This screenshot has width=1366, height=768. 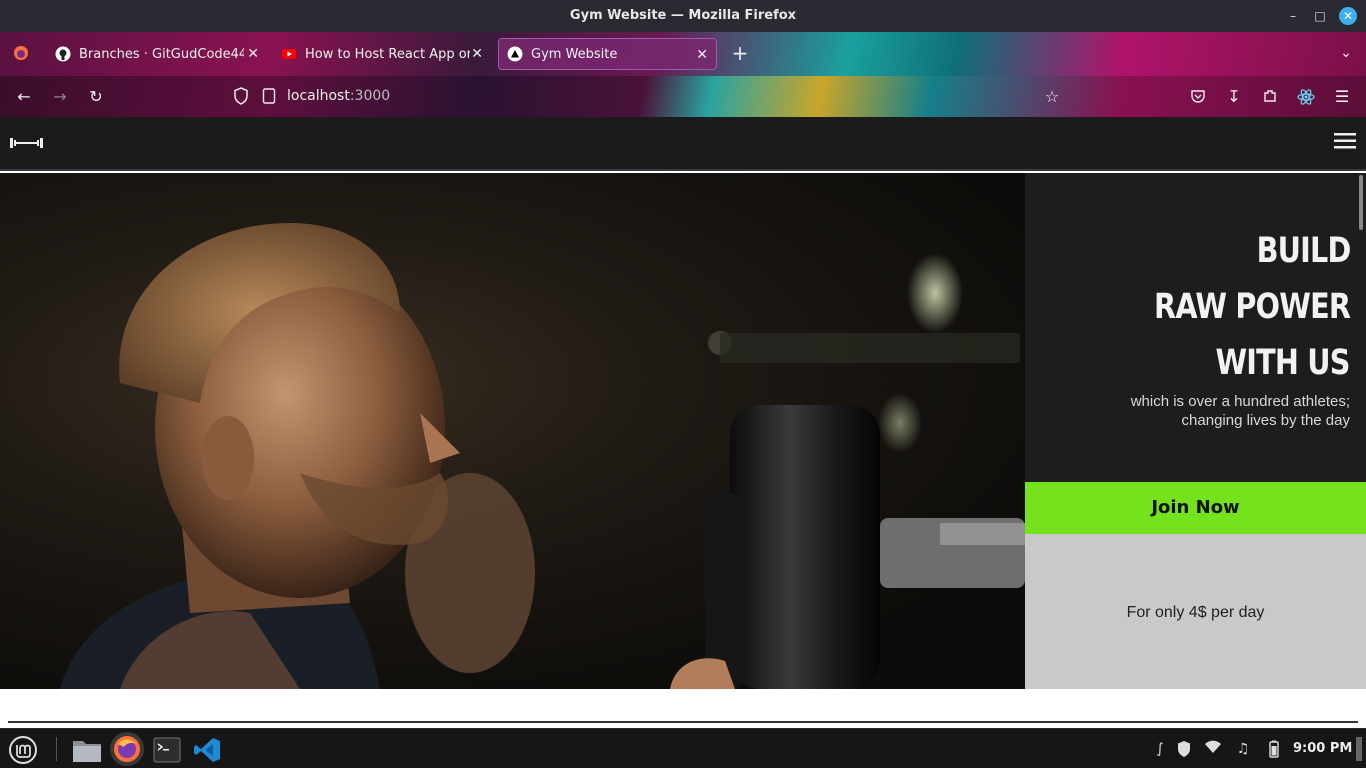 What do you see at coordinates (1361, 202) in the screenshot?
I see `page-scrollbar` at bounding box center [1361, 202].